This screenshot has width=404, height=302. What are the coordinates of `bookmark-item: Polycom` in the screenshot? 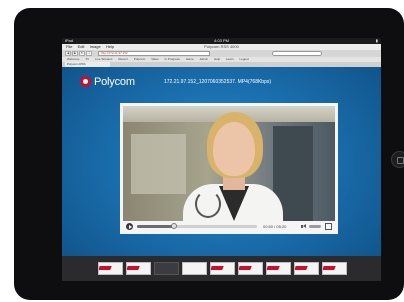 It's located at (140, 59).